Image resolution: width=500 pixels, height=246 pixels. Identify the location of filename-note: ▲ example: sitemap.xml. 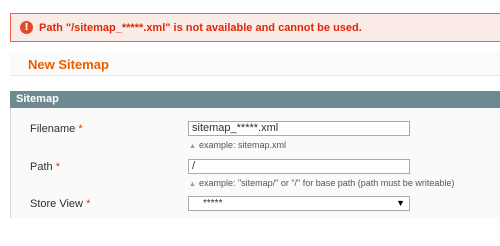
(237, 145).